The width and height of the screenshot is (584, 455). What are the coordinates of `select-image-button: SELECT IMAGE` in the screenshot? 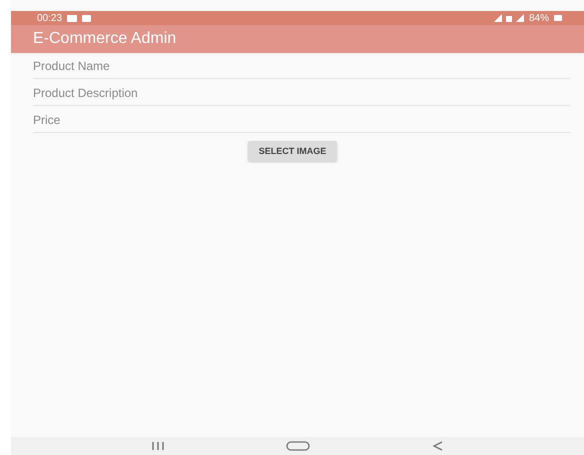 It's located at (293, 151).